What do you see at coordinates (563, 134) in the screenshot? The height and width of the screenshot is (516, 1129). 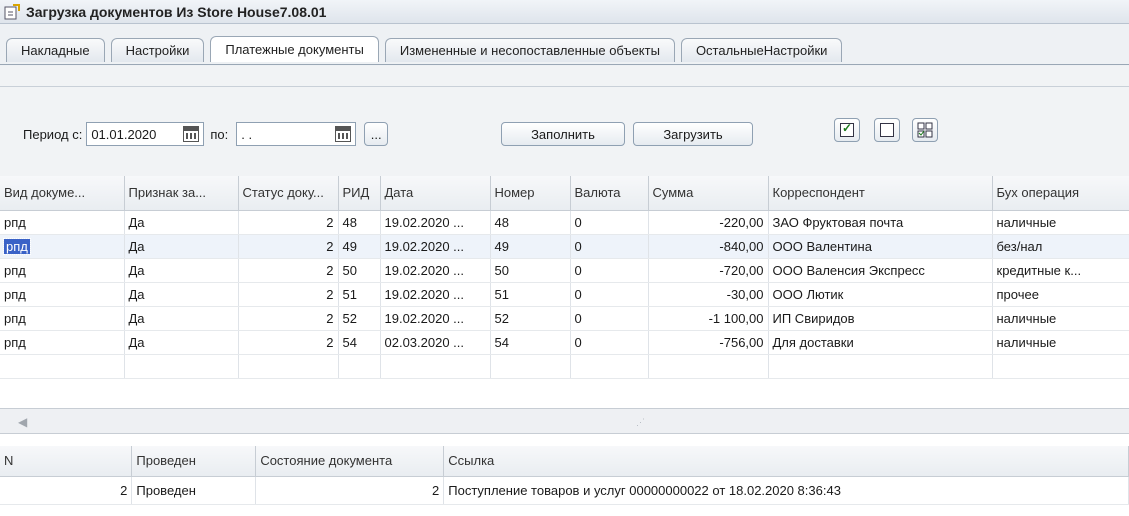 I see `fill-button: Заполнить` at bounding box center [563, 134].